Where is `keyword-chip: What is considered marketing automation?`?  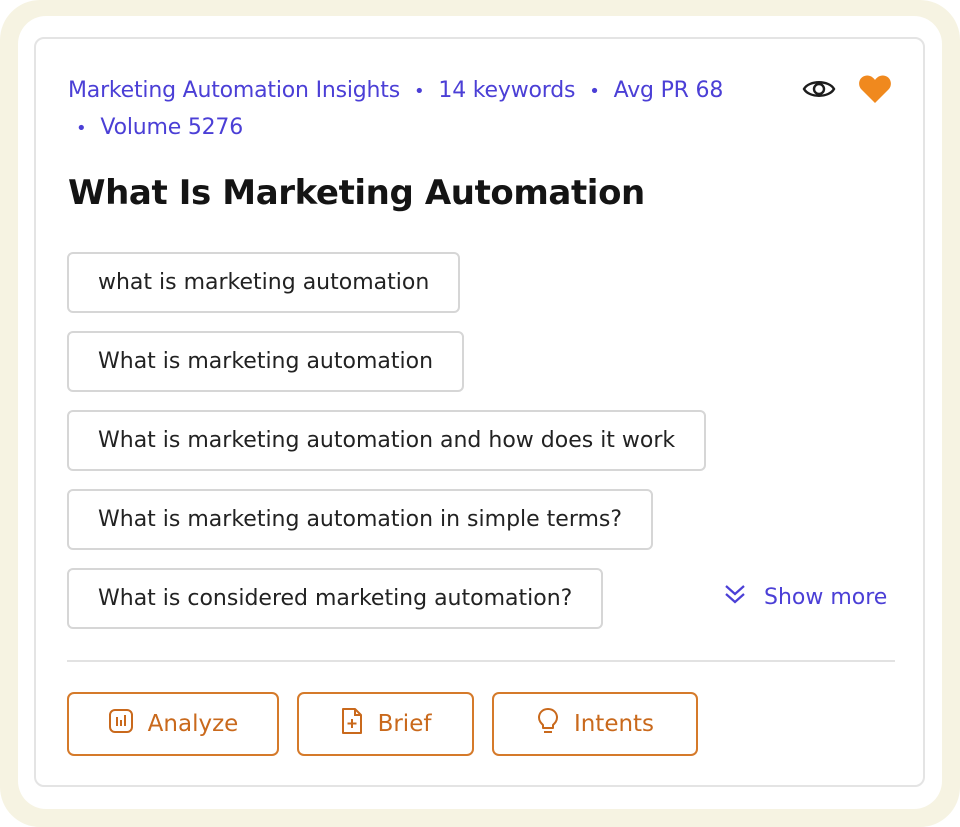
keyword-chip: What is considered marketing automation? is located at coordinates (335, 598).